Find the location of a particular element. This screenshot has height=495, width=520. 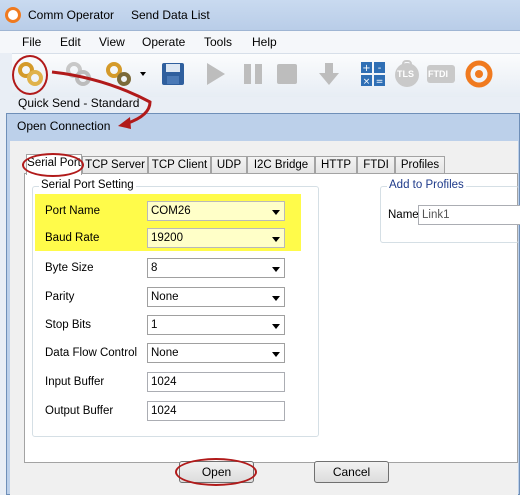

tls-icon: TLS is located at coordinates (407, 74).